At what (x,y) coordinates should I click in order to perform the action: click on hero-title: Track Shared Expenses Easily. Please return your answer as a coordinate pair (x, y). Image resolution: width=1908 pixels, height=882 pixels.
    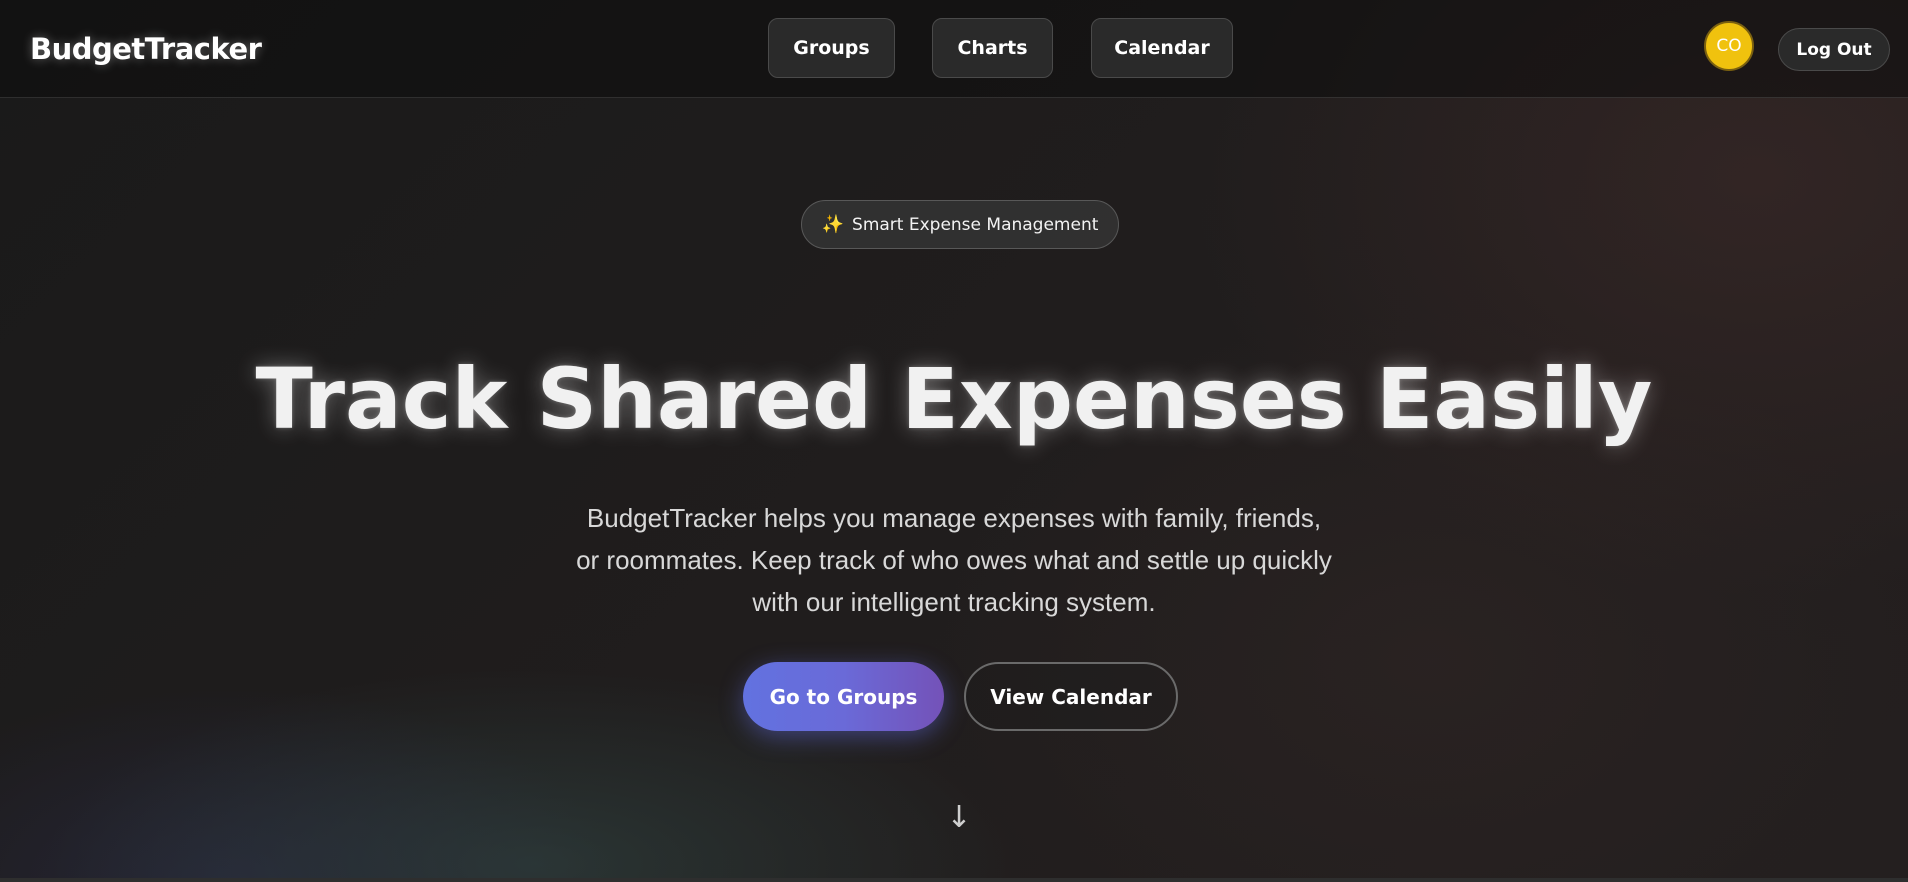
    Looking at the image, I should click on (954, 399).